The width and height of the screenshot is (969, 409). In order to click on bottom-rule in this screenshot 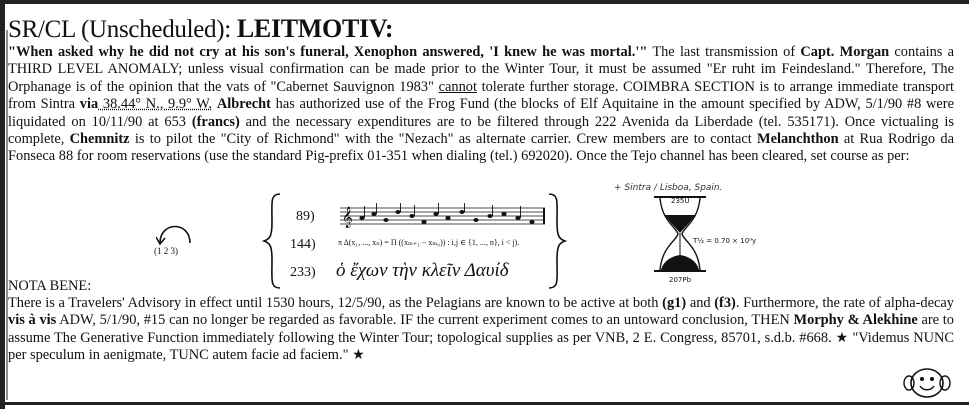, I will do `click(484, 403)`.